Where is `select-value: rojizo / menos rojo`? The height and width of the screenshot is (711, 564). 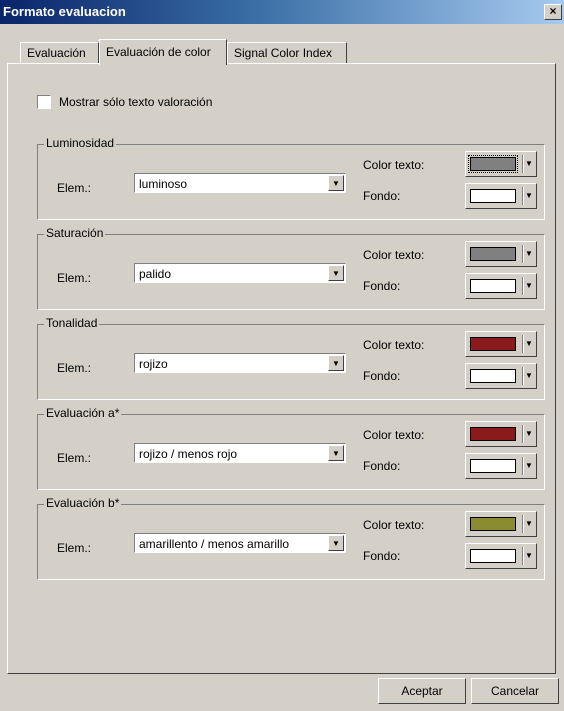
select-value: rojizo / menos rojo is located at coordinates (188, 454).